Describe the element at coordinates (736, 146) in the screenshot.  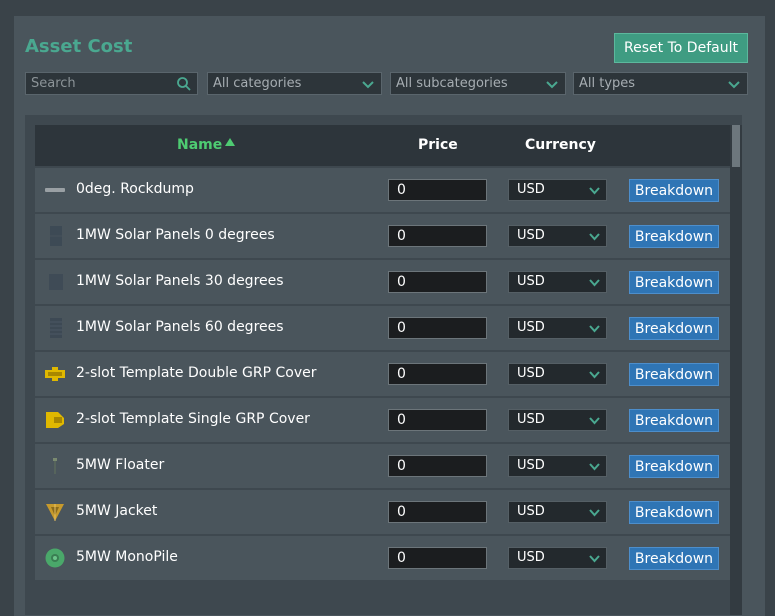
I see `scrollbar-thumb` at that location.